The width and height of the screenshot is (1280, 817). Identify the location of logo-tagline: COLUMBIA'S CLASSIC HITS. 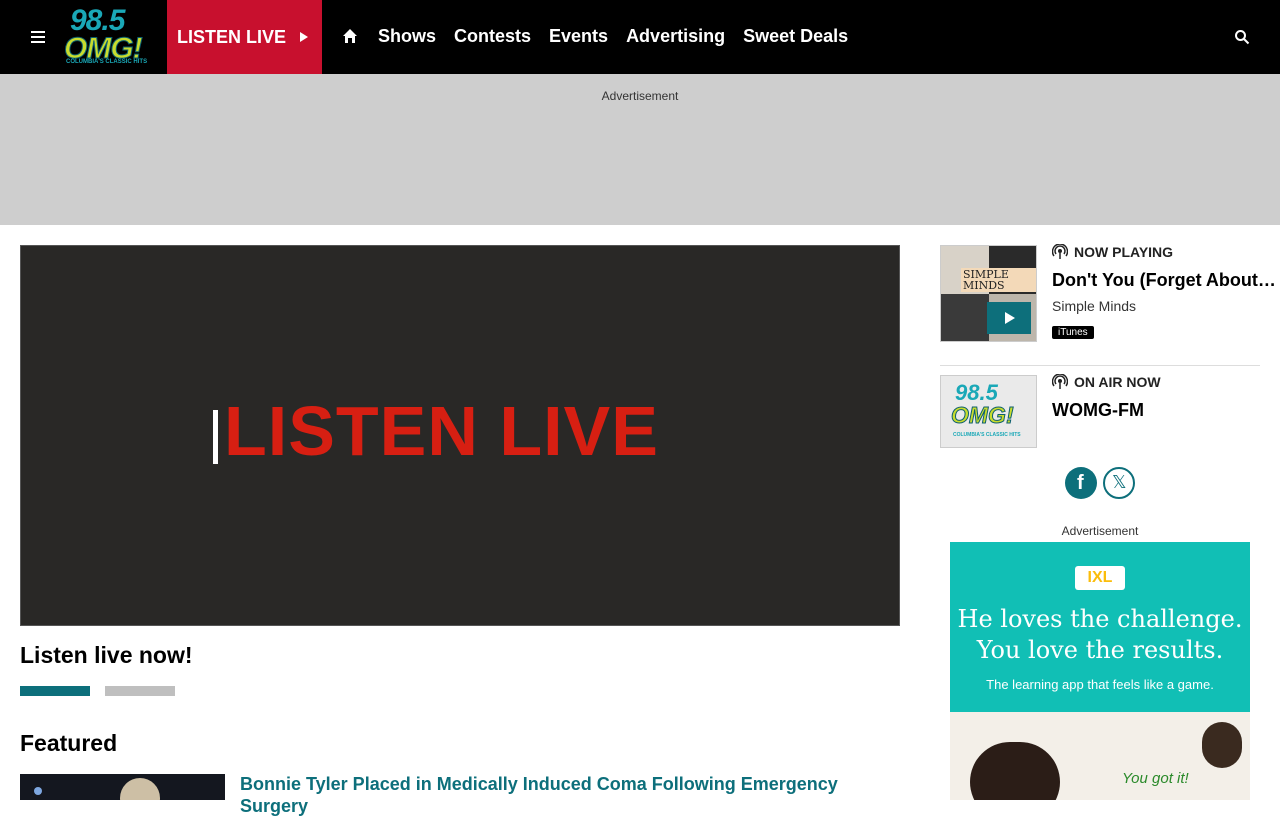
(107, 62).